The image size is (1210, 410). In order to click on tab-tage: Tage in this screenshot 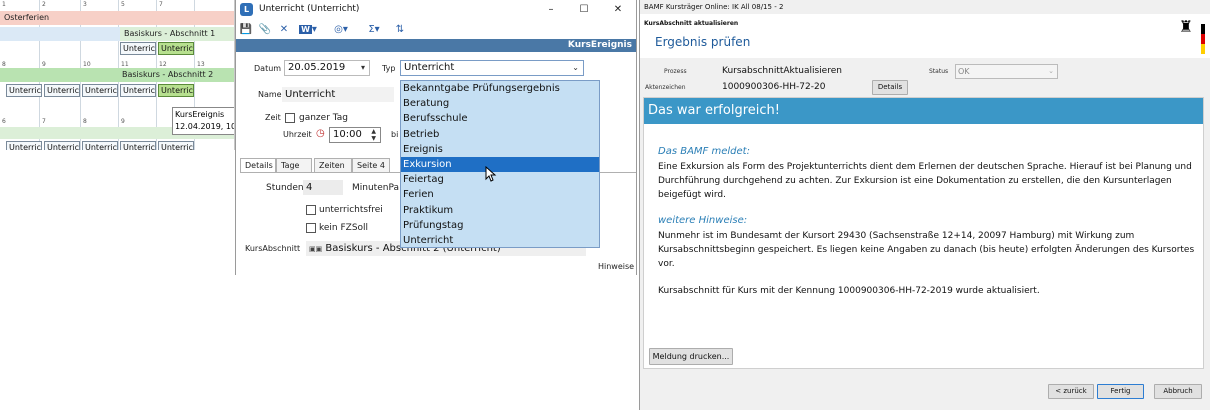, I will do `click(294, 165)`.